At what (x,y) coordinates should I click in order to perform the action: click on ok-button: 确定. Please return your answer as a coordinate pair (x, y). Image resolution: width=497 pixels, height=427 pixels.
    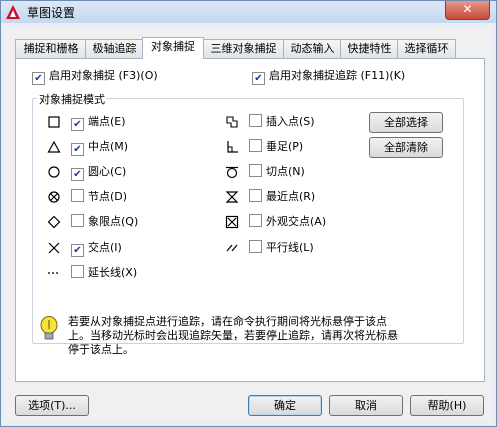
    Looking at the image, I should click on (285, 405).